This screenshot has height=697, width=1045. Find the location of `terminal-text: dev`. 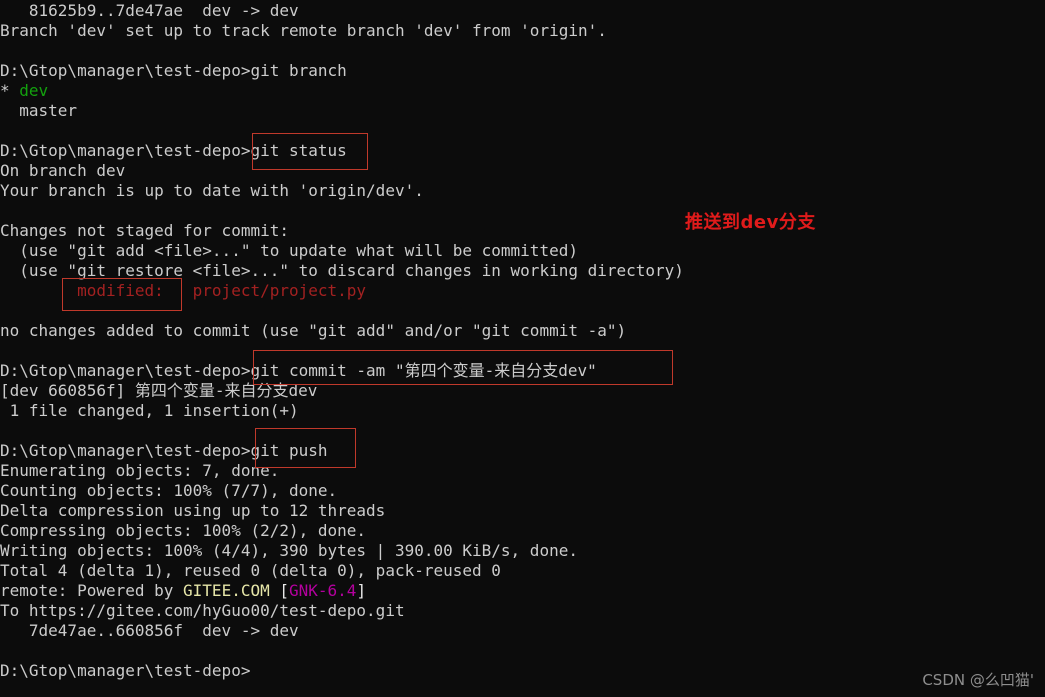

terminal-text: dev is located at coordinates (34, 90).